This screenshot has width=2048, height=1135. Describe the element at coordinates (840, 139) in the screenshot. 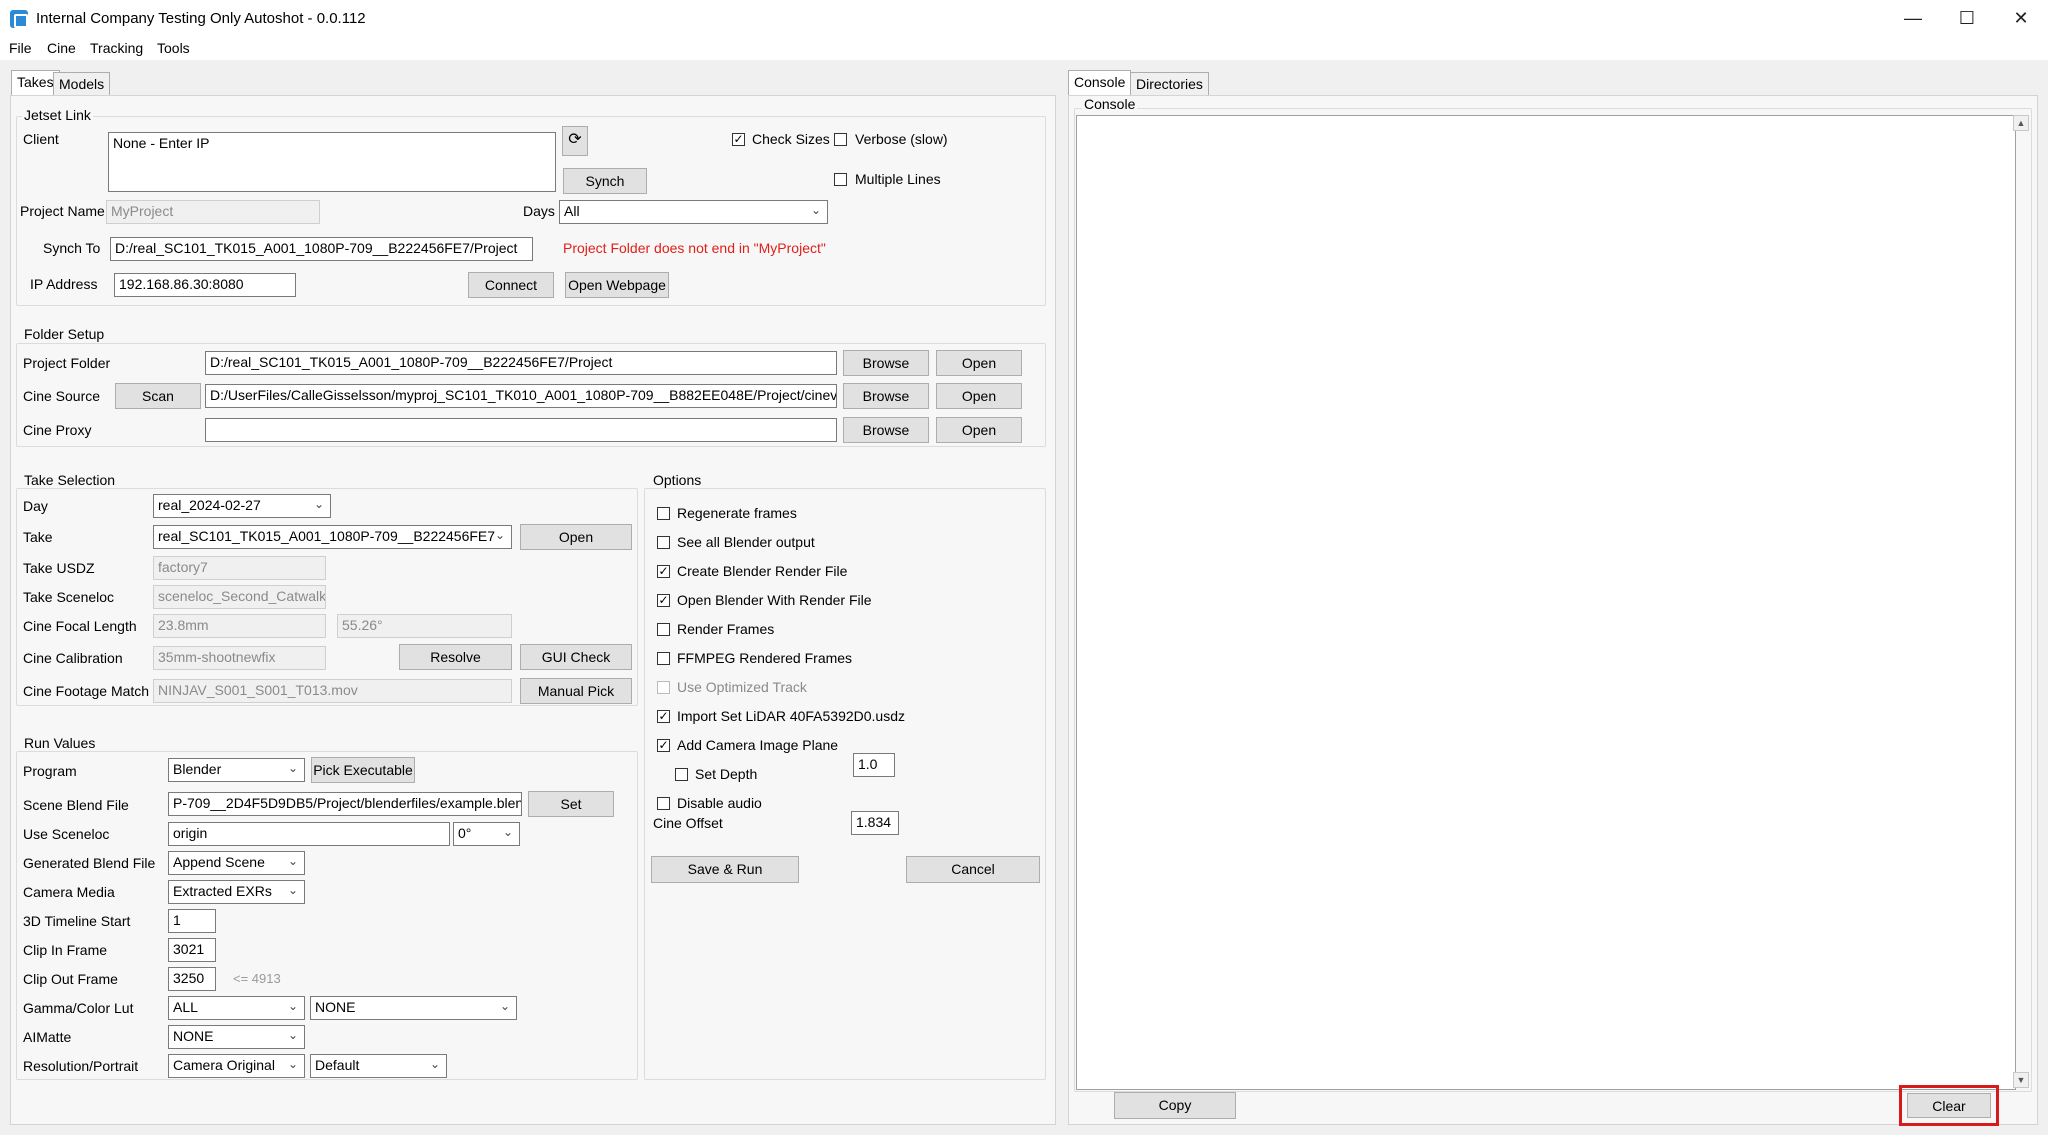

I see `verbose-checkbox` at that location.